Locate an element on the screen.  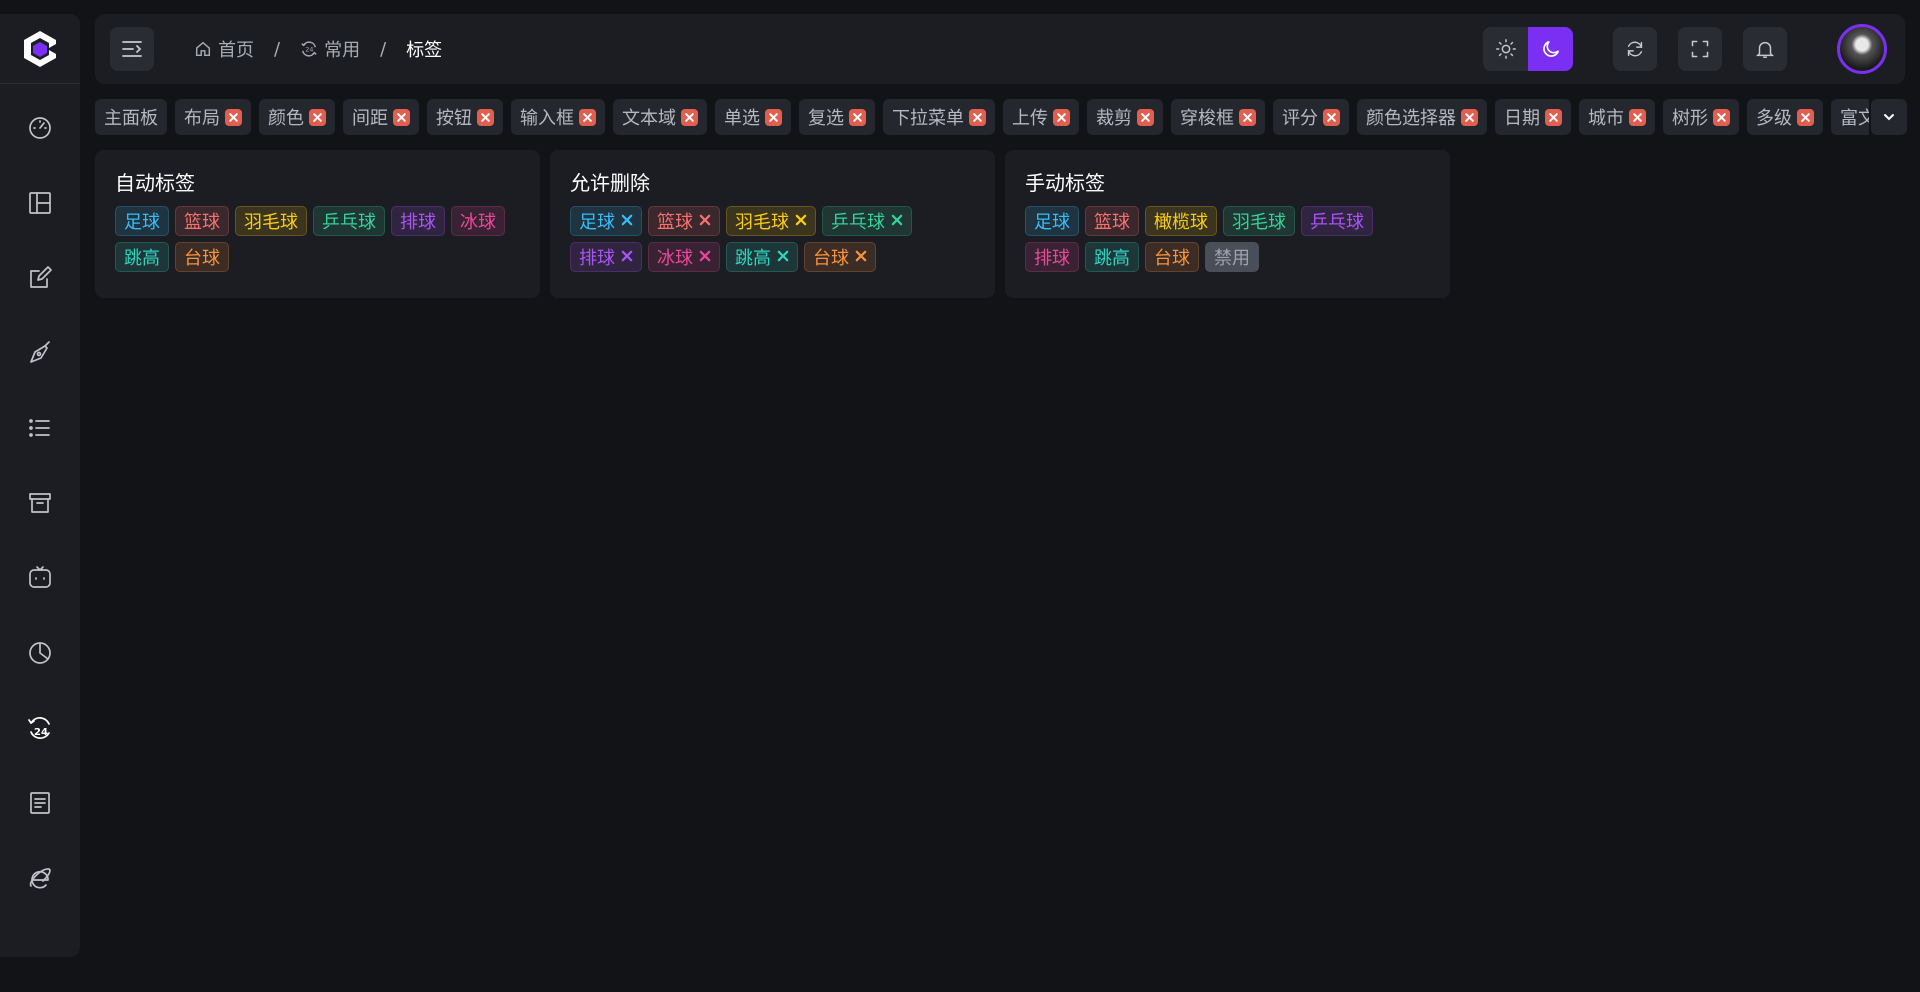
sidebar-item-edit-form is located at coordinates (40, 277).